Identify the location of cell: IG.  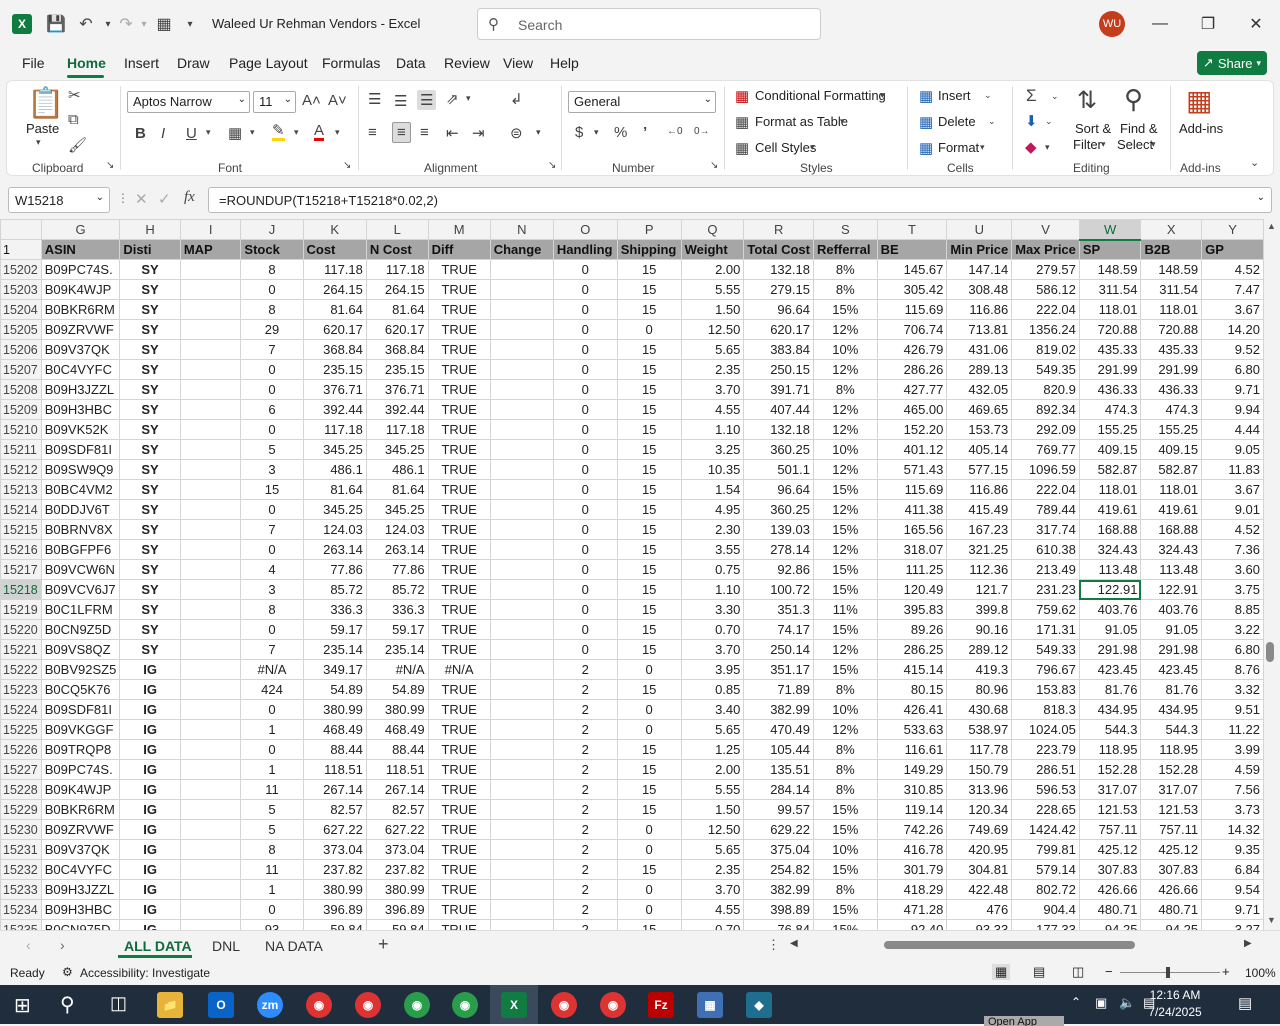
(150, 924).